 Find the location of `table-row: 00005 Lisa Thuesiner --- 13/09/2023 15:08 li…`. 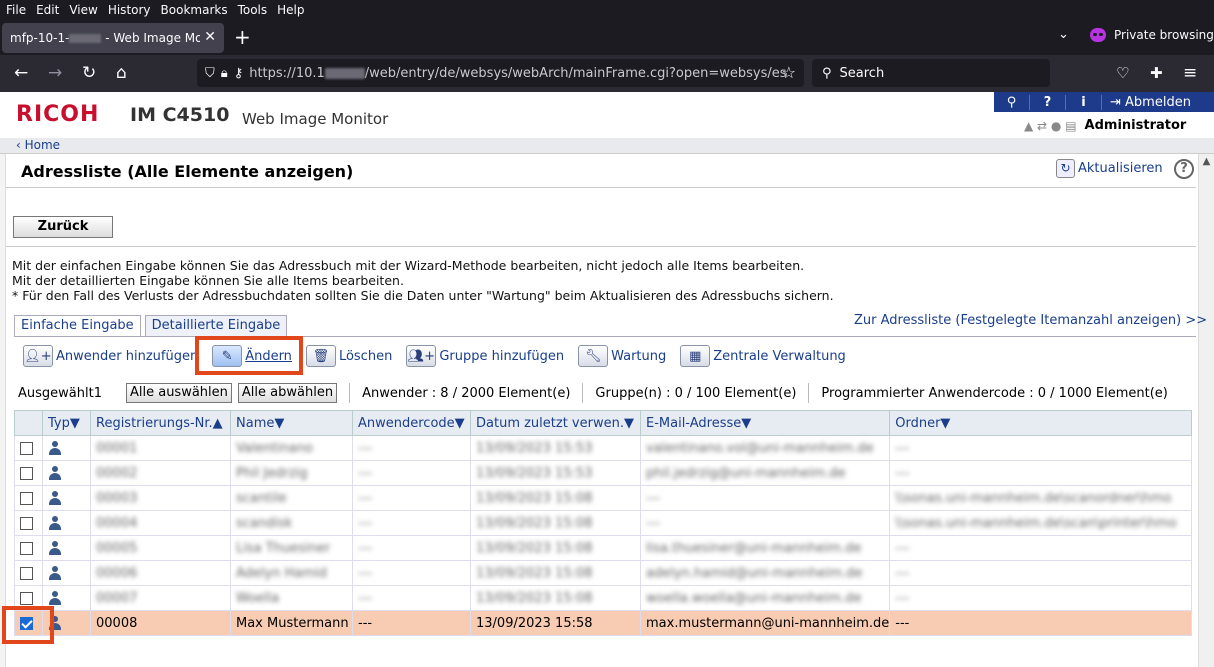

table-row: 00005 Lisa Thuesiner --- 13/09/2023 15:08 li… is located at coordinates (603, 548).